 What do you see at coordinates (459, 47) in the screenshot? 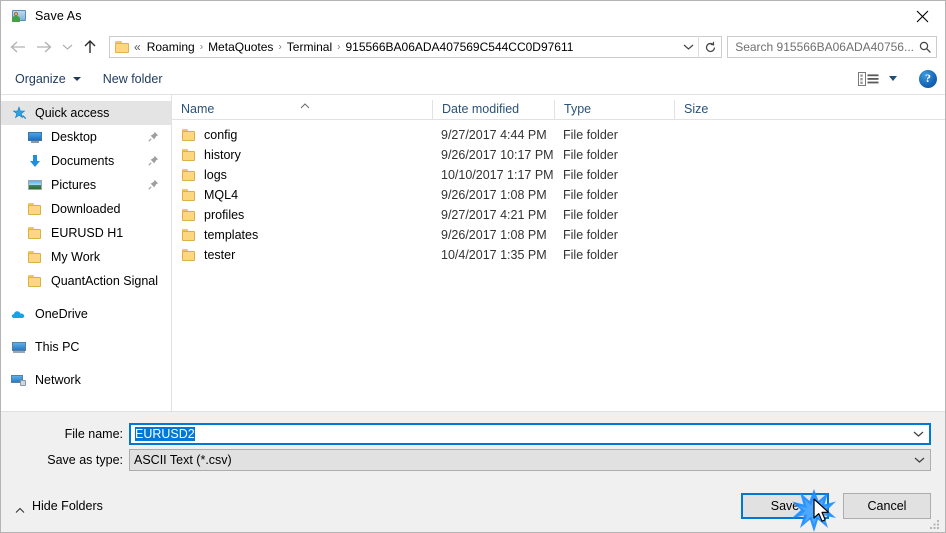
I see `breadcrumb-item-guid: 915566BA06ADA407569C544CC0D97611` at bounding box center [459, 47].